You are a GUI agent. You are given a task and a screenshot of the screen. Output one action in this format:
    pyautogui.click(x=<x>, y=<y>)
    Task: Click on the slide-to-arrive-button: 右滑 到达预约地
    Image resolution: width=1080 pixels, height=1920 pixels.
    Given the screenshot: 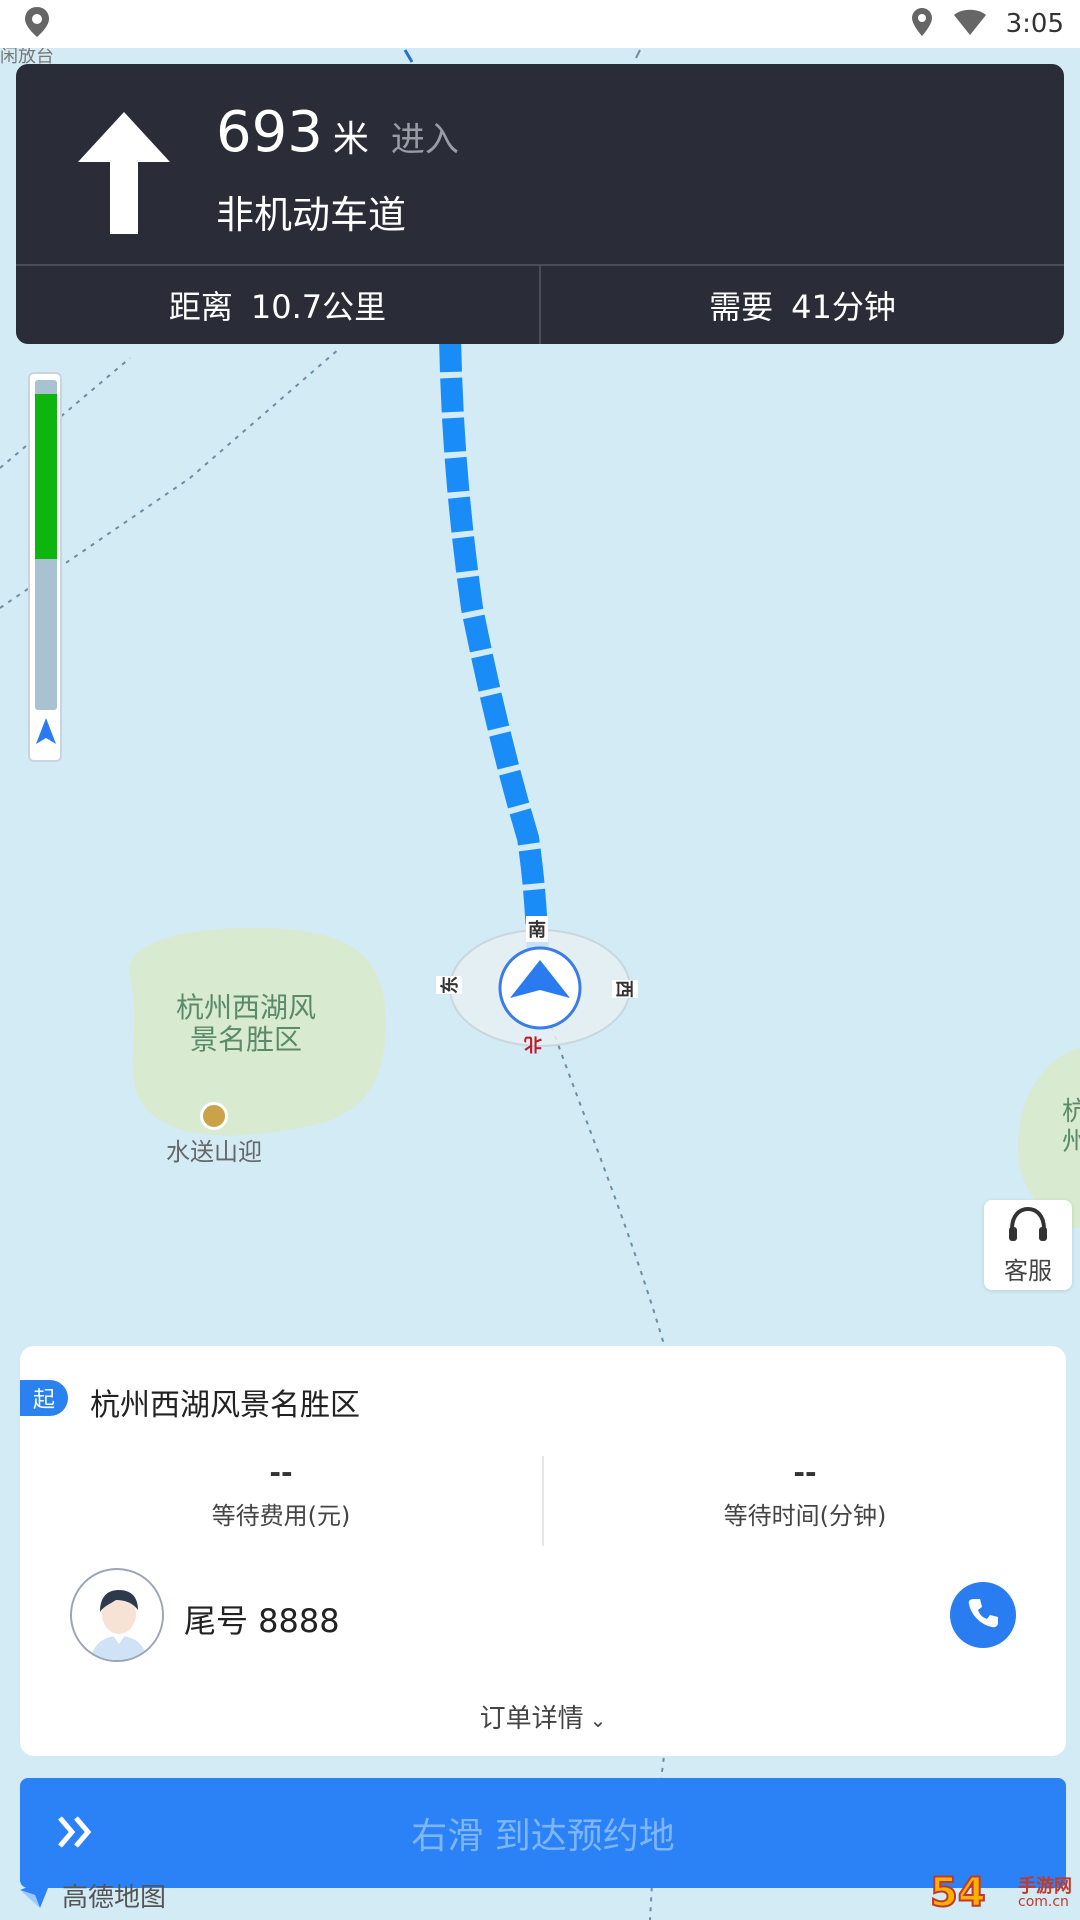 What is the action you would take?
    pyautogui.click(x=543, y=1833)
    